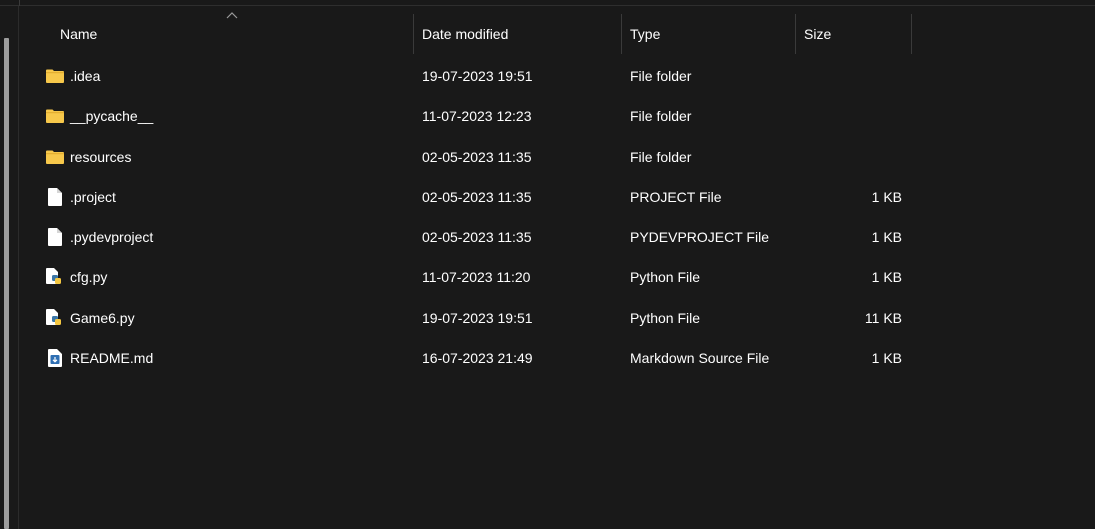  I want to click on column-header-name: Name, so click(217, 34).